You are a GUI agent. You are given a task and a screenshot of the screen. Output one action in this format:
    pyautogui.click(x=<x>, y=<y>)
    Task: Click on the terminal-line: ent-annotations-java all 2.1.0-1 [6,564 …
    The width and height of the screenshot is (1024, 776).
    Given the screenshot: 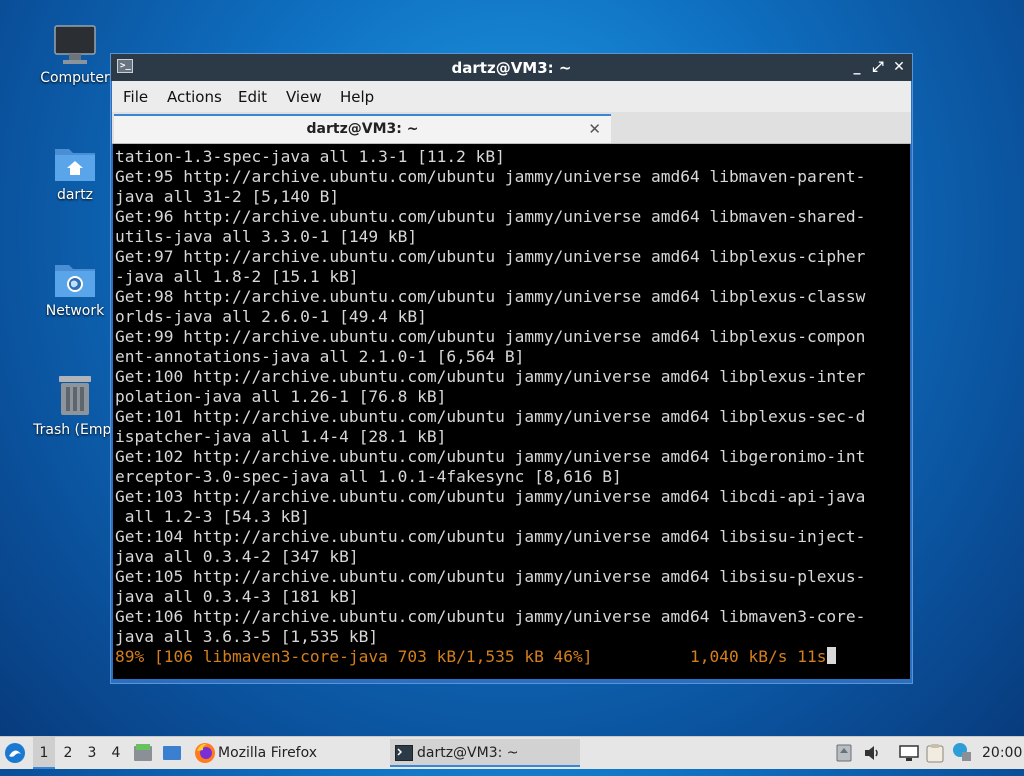 What is the action you would take?
    pyautogui.click(x=320, y=356)
    